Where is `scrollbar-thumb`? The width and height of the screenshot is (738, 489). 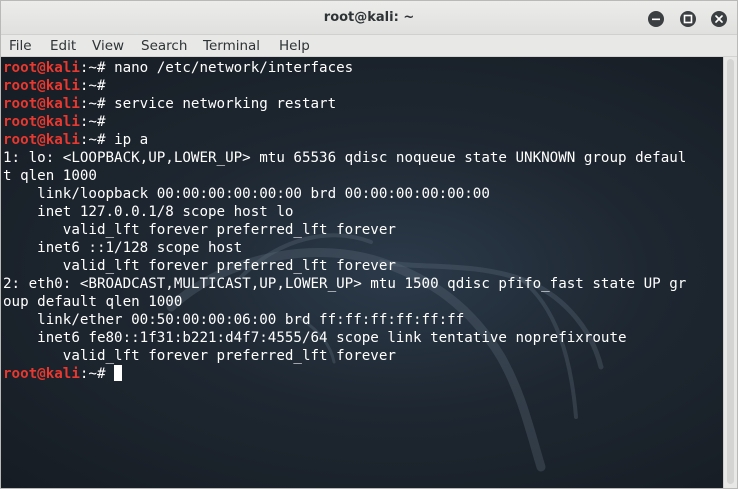 scrollbar-thumb is located at coordinates (730, 271).